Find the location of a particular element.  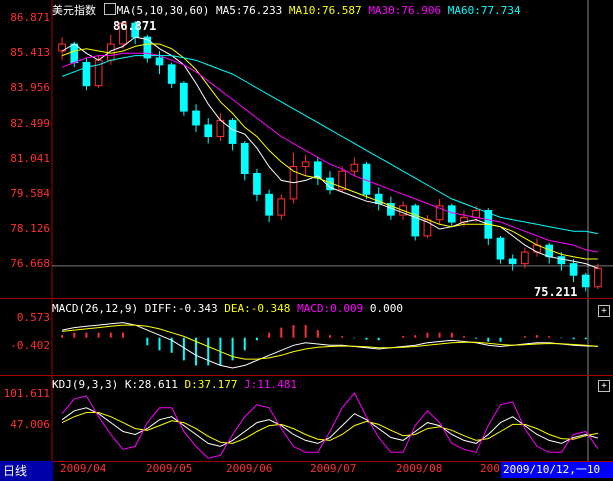

kdj-legend: KDJ(9,3,3) K:28.611 D:37.177 J:11.481 is located at coordinates (174, 384).